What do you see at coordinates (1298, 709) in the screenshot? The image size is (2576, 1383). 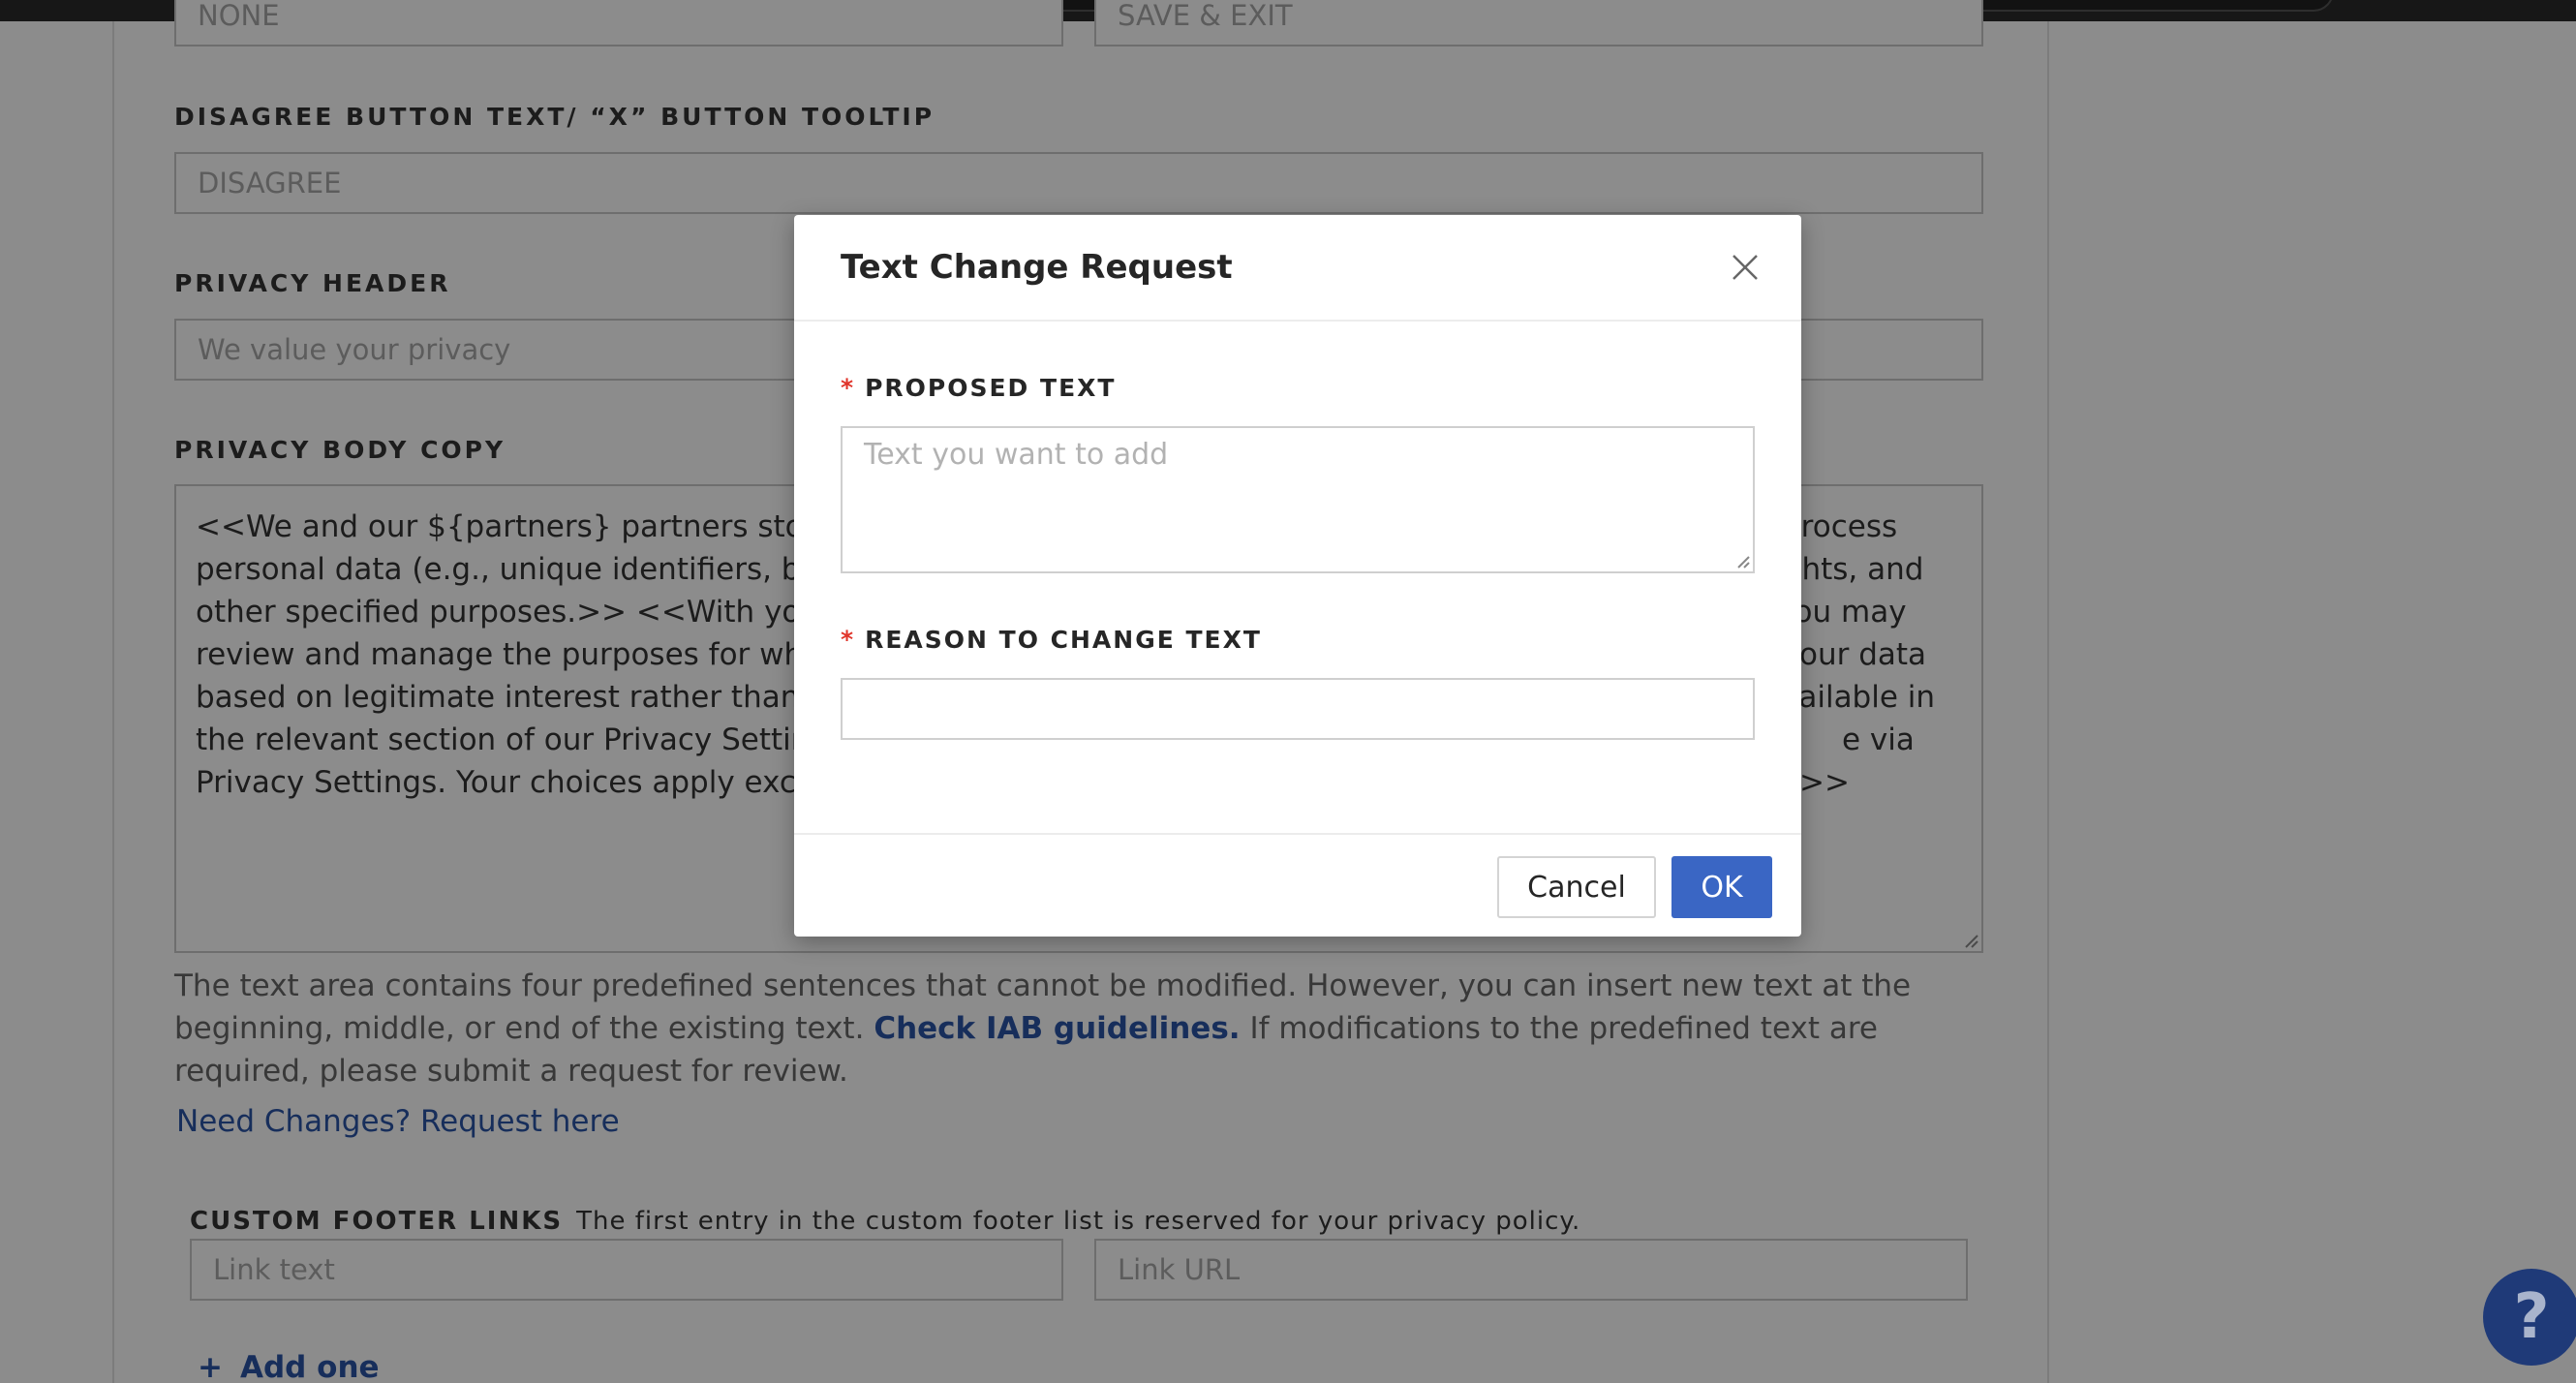 I see `reason-input` at bounding box center [1298, 709].